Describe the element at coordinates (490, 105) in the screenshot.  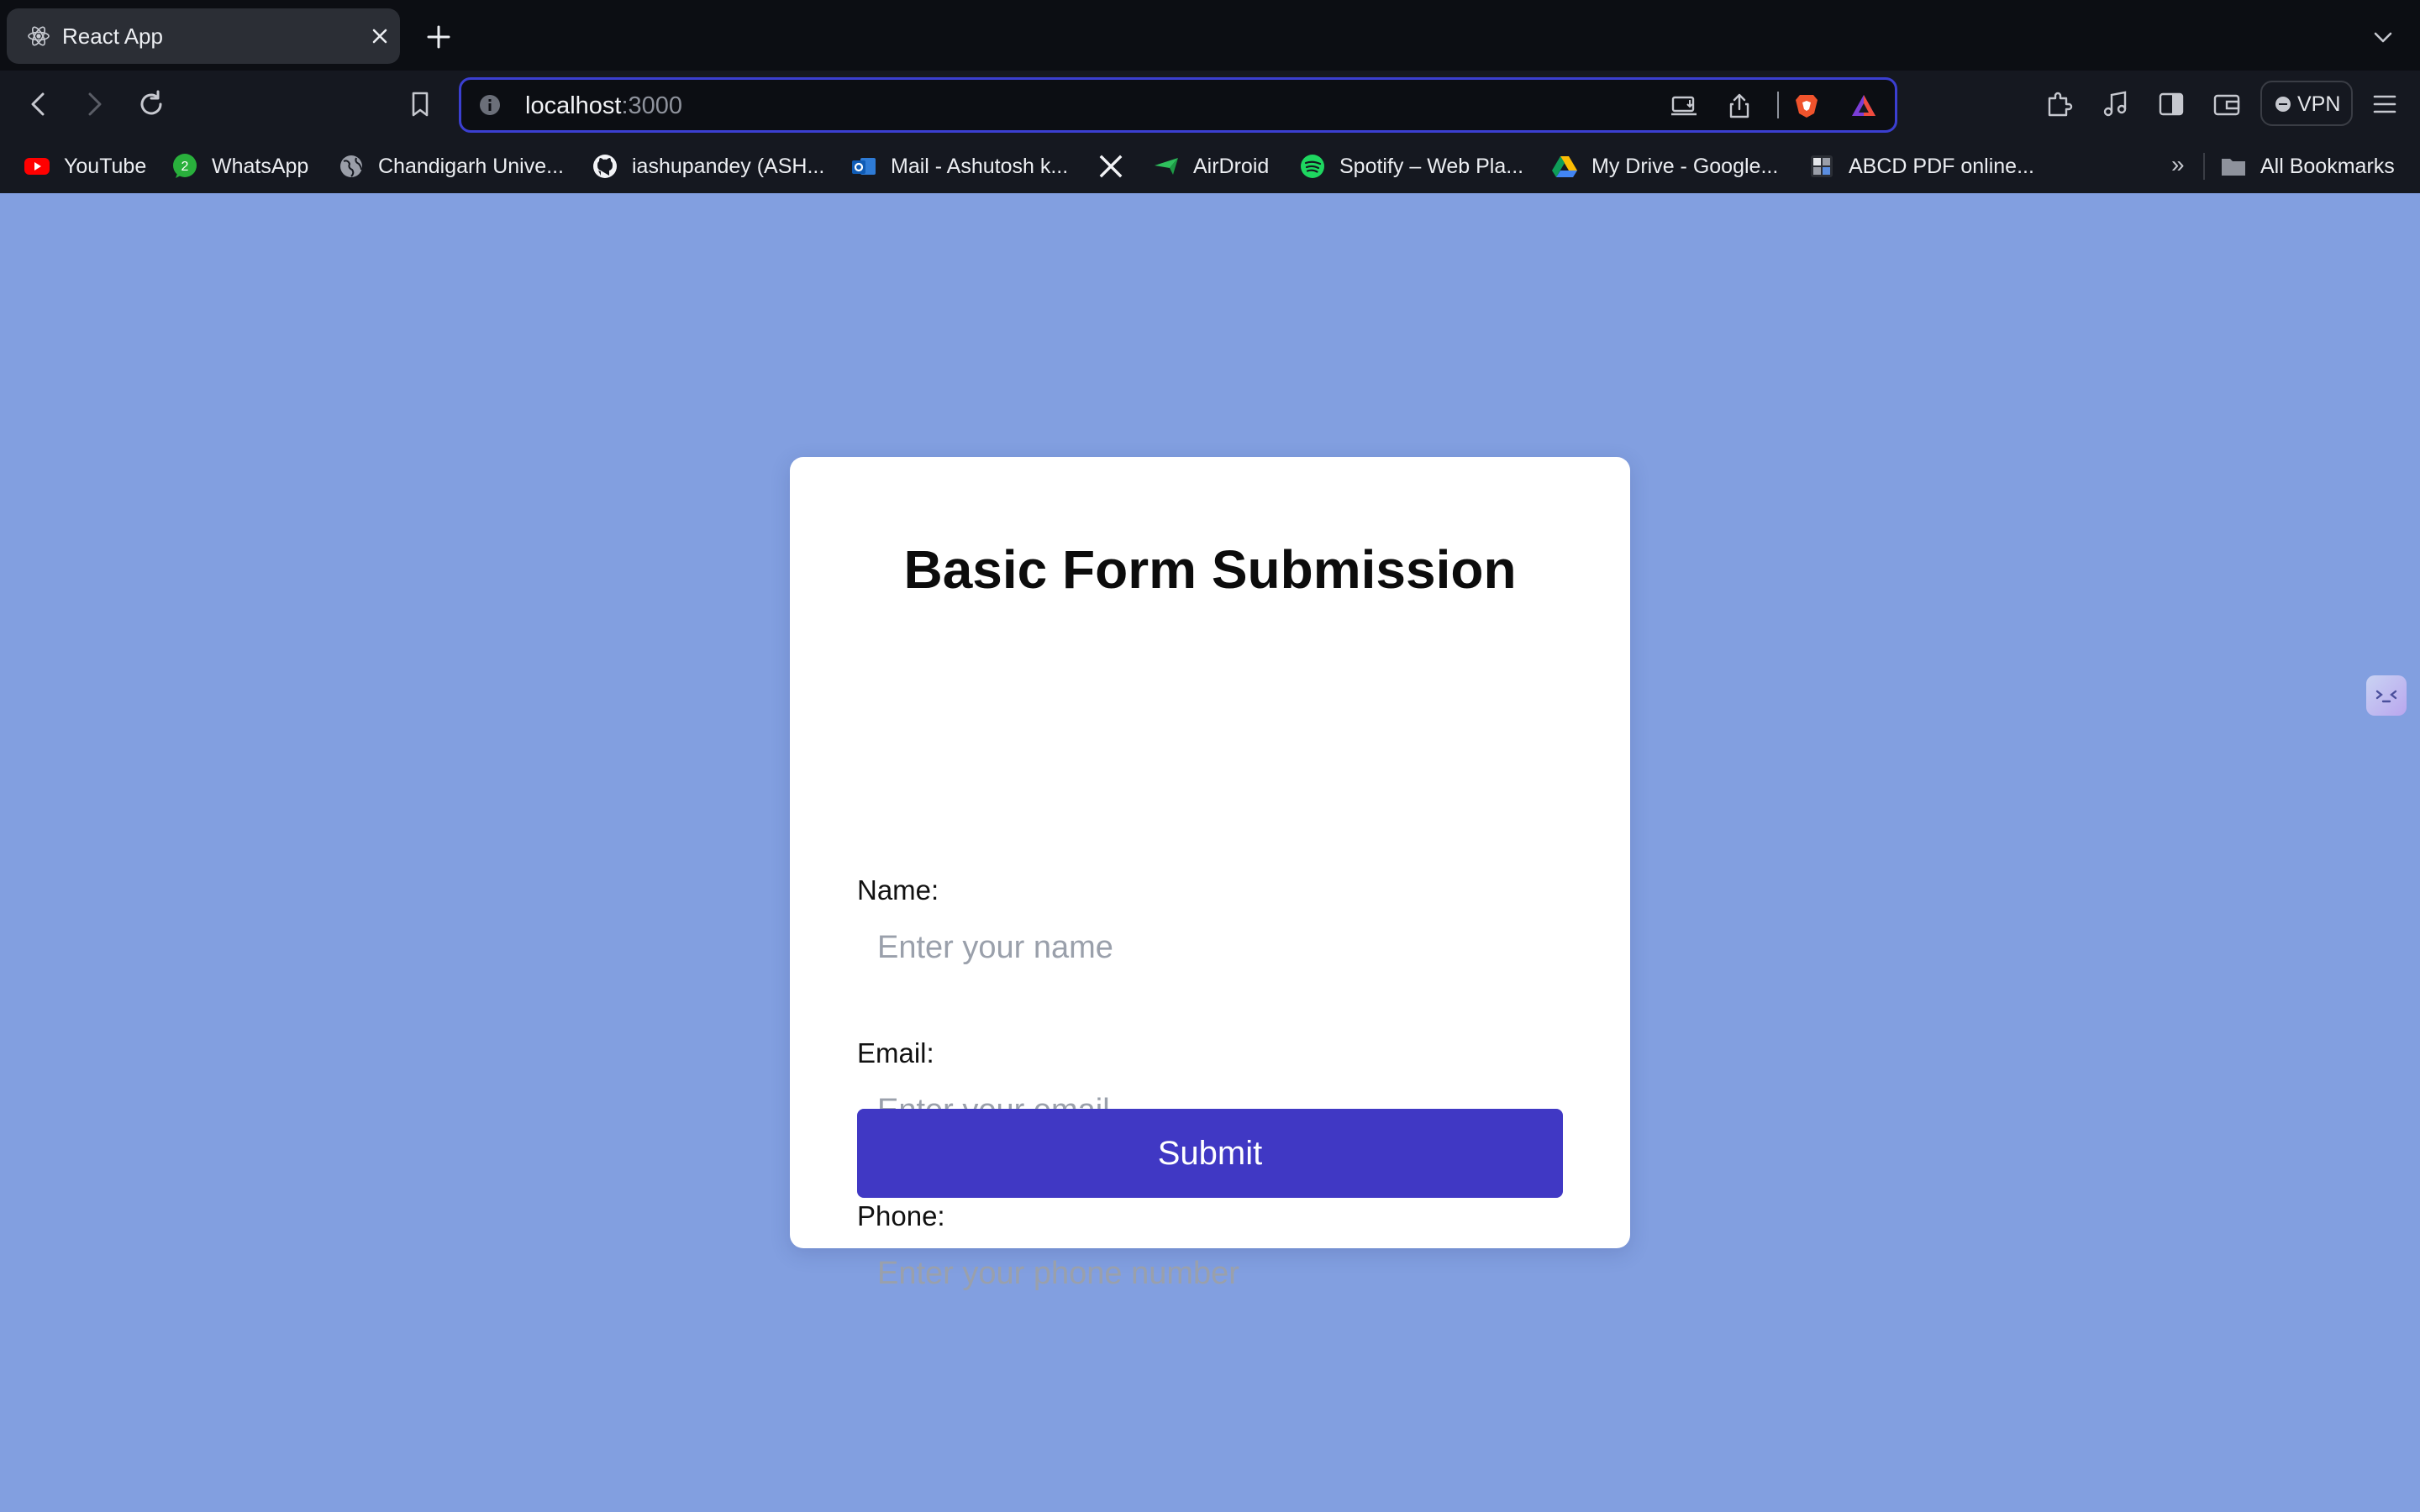
I see `site-info-icon` at that location.